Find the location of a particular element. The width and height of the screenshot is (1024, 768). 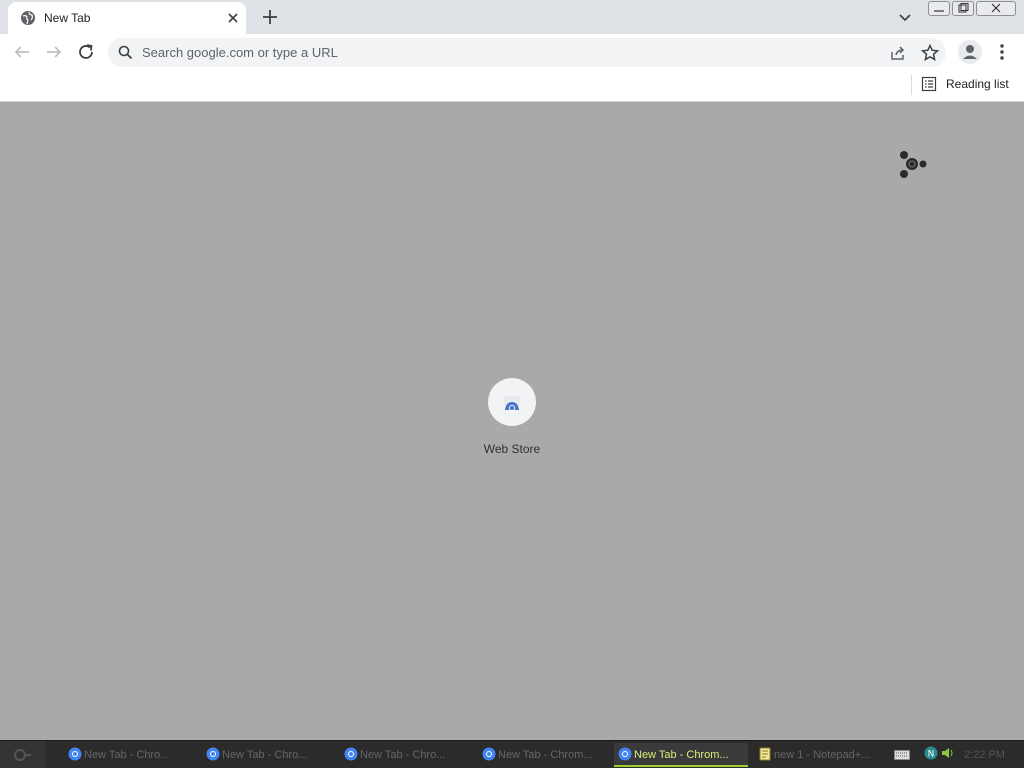

tab-title: New Tab is located at coordinates (67, 18).